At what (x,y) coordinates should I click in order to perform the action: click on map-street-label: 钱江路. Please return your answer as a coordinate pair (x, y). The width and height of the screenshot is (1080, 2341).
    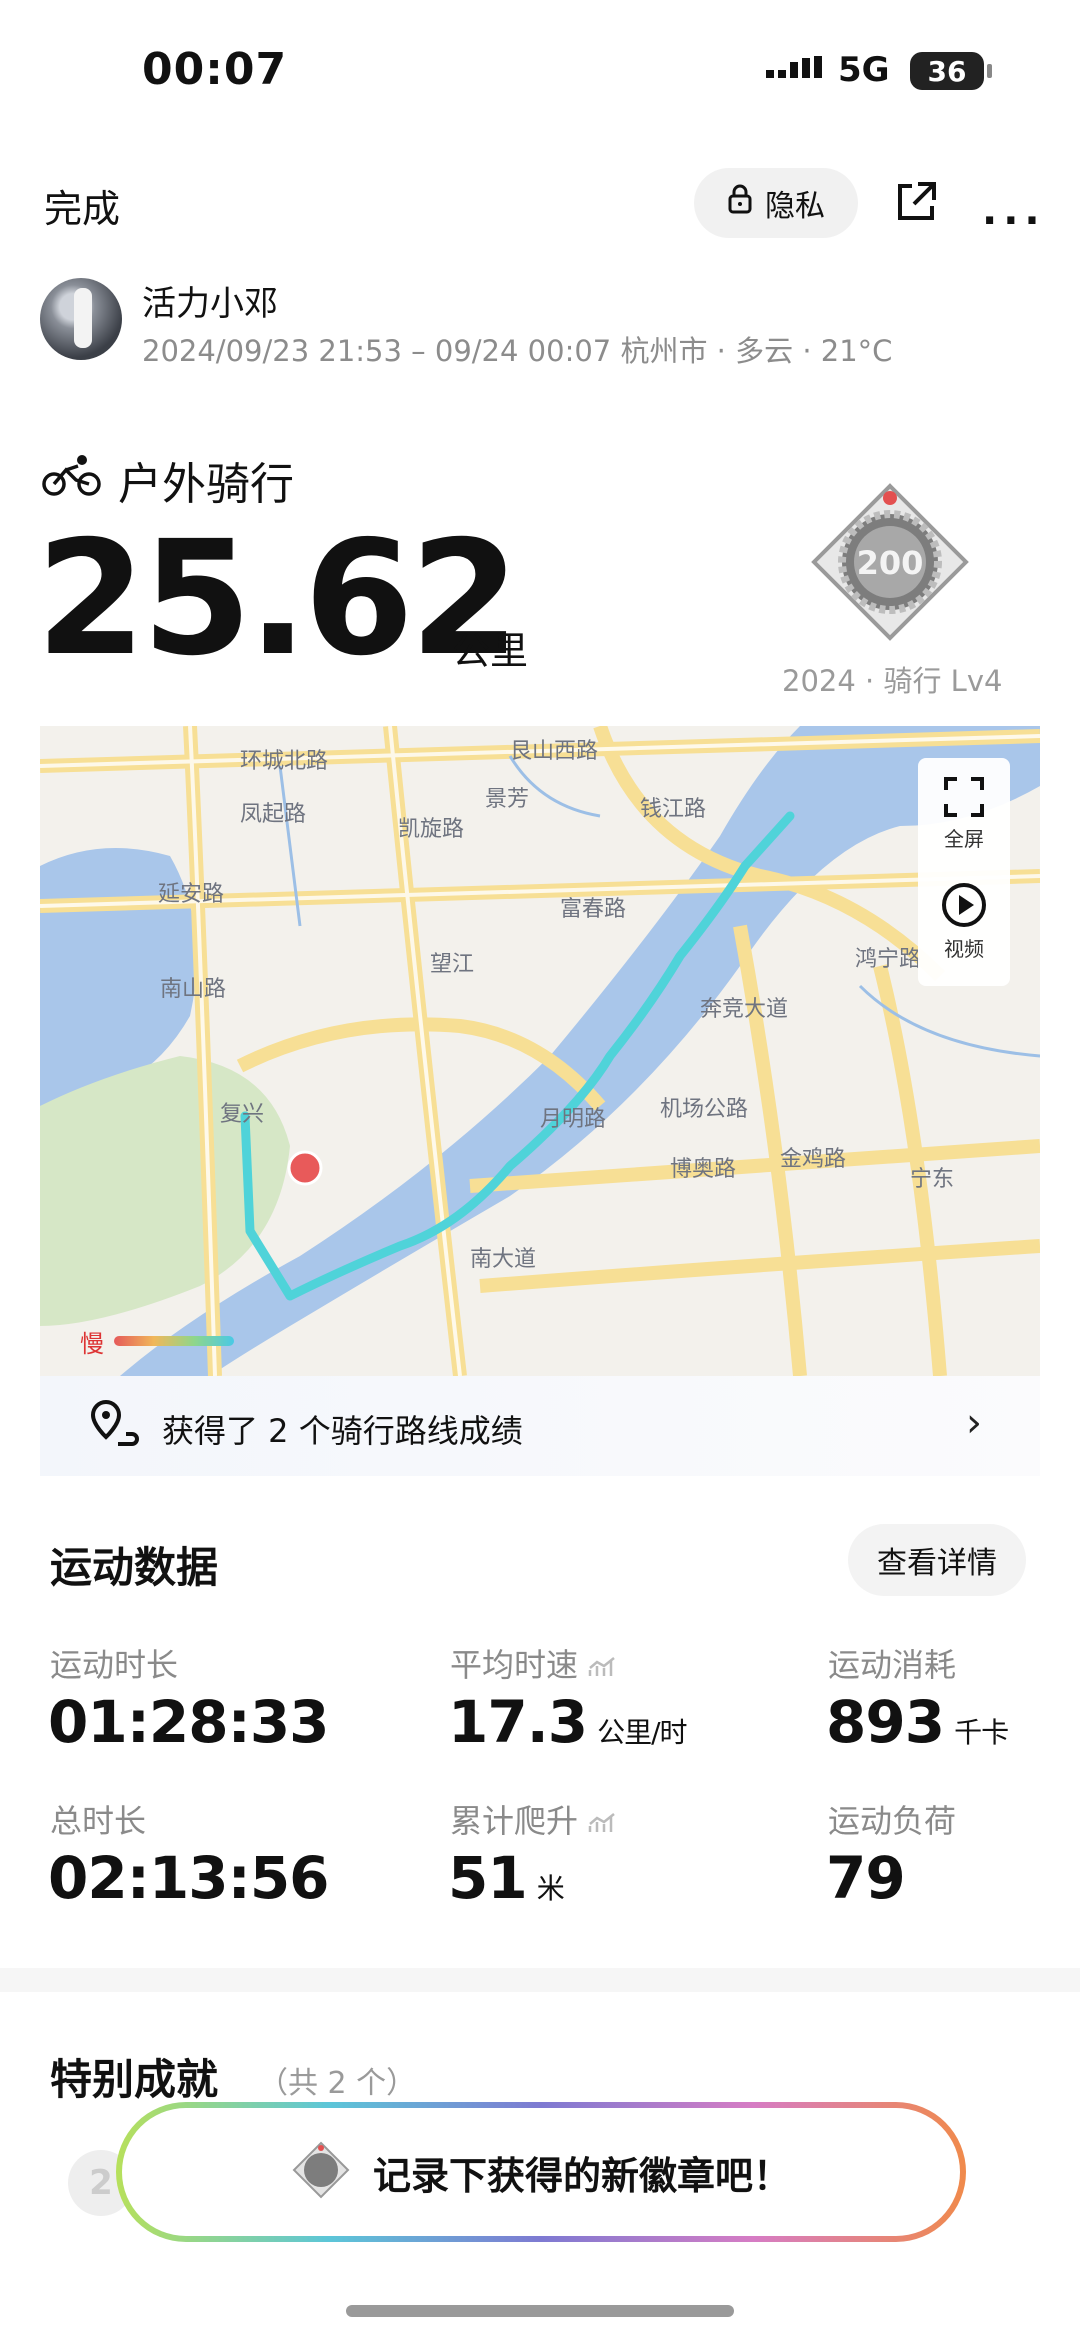
    Looking at the image, I should click on (673, 809).